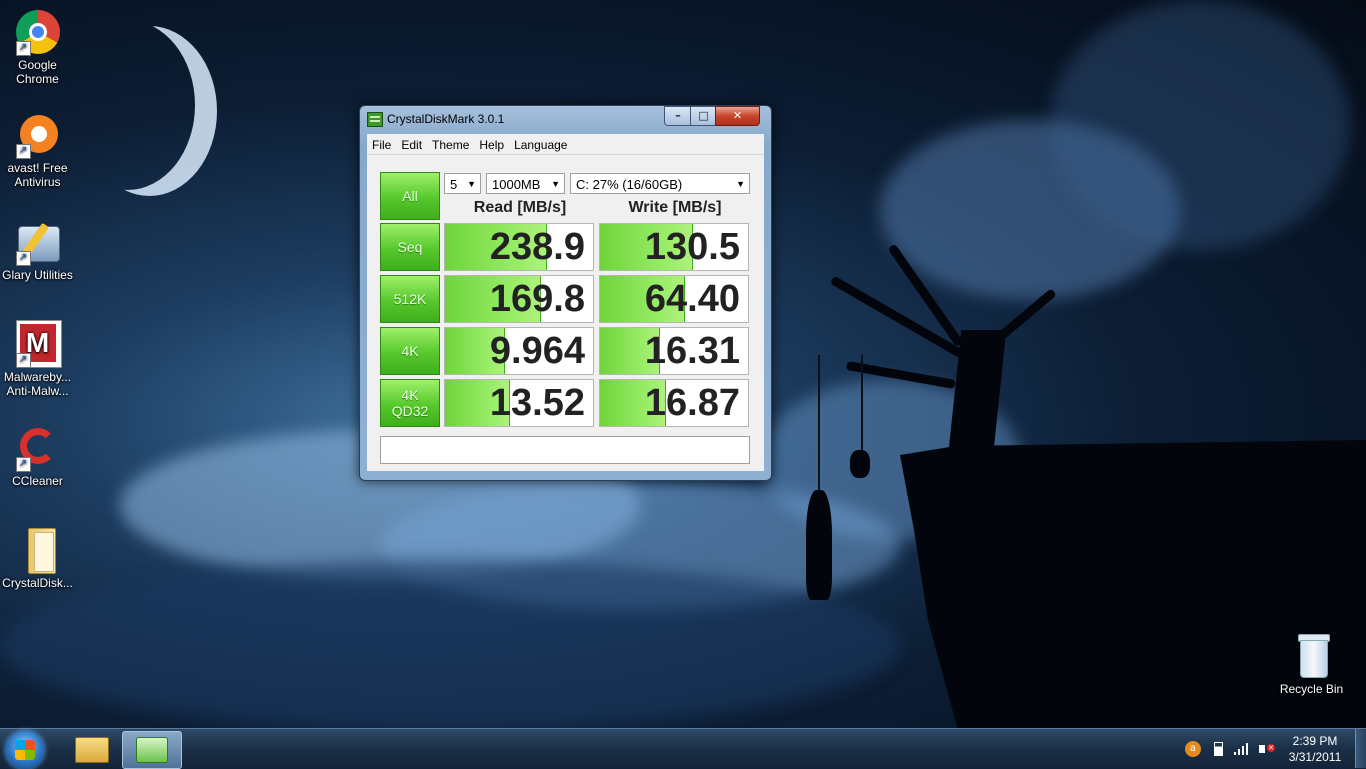 The image size is (1366, 769). I want to click on desktop-icon-avast: ↗ avast! Free Antivirus, so click(37, 150).